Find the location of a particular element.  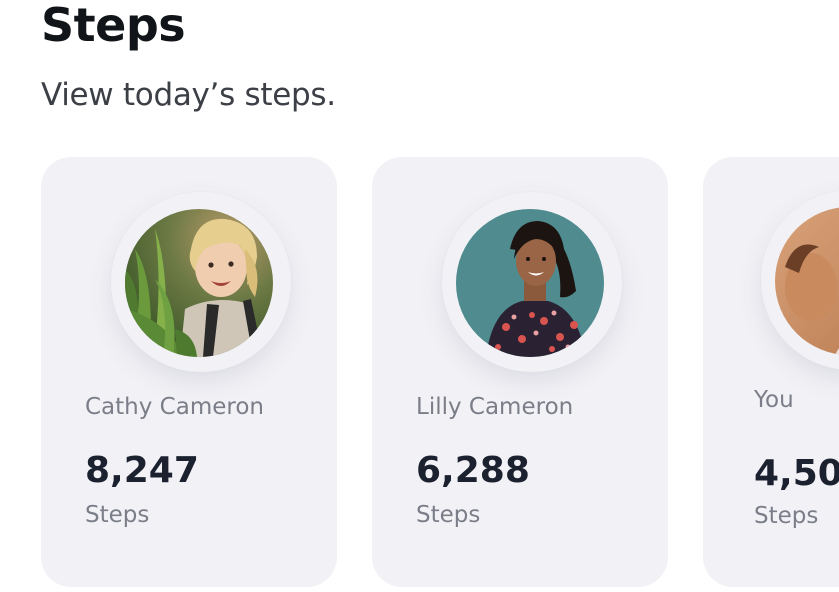

page-subtitle: View today’s steps. is located at coordinates (188, 95).